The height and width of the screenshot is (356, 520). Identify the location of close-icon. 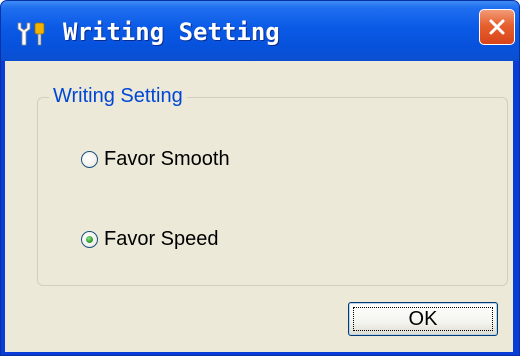
(497, 27).